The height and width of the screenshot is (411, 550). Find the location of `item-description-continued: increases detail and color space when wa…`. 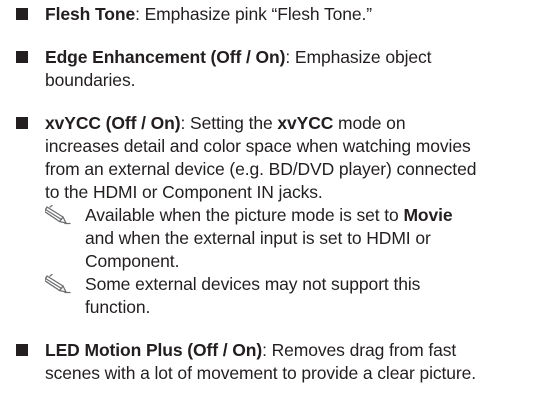

item-description-continued: increases detail and color space when wa… is located at coordinates (258, 146).